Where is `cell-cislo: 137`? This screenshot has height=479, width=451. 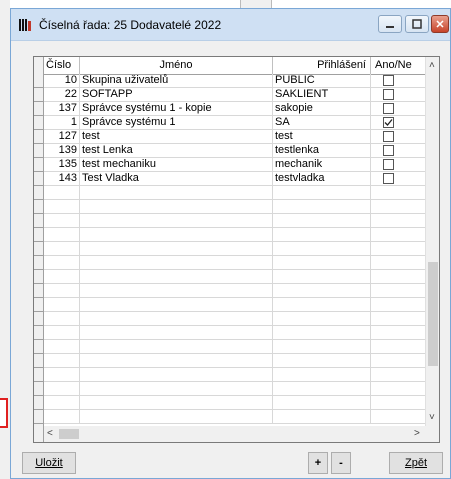 cell-cislo: 137 is located at coordinates (62, 109).